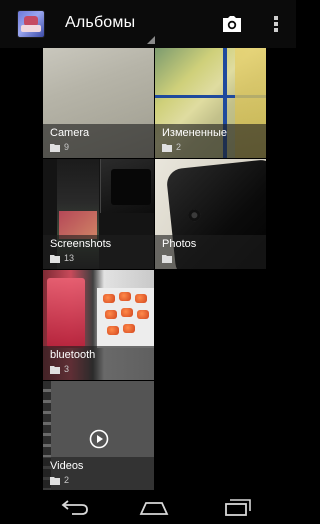 The height and width of the screenshot is (524, 320). I want to click on recent-apps-icon, so click(238, 507).